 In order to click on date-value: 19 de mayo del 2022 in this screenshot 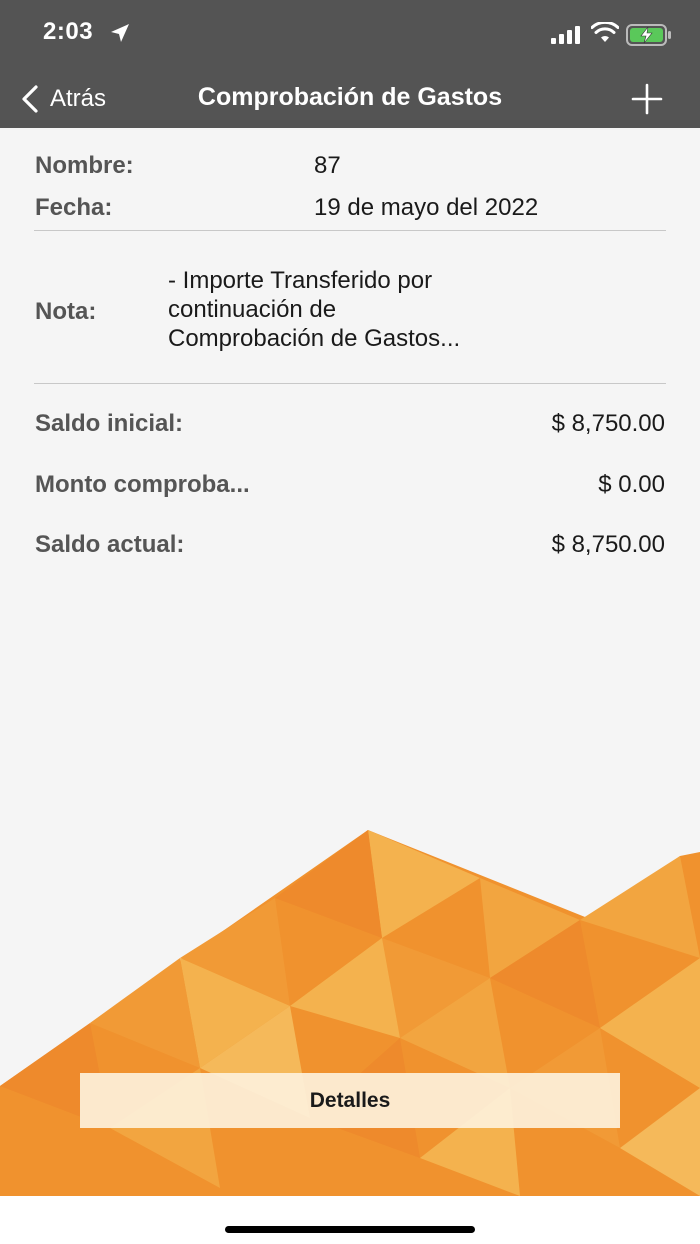, I will do `click(426, 207)`.